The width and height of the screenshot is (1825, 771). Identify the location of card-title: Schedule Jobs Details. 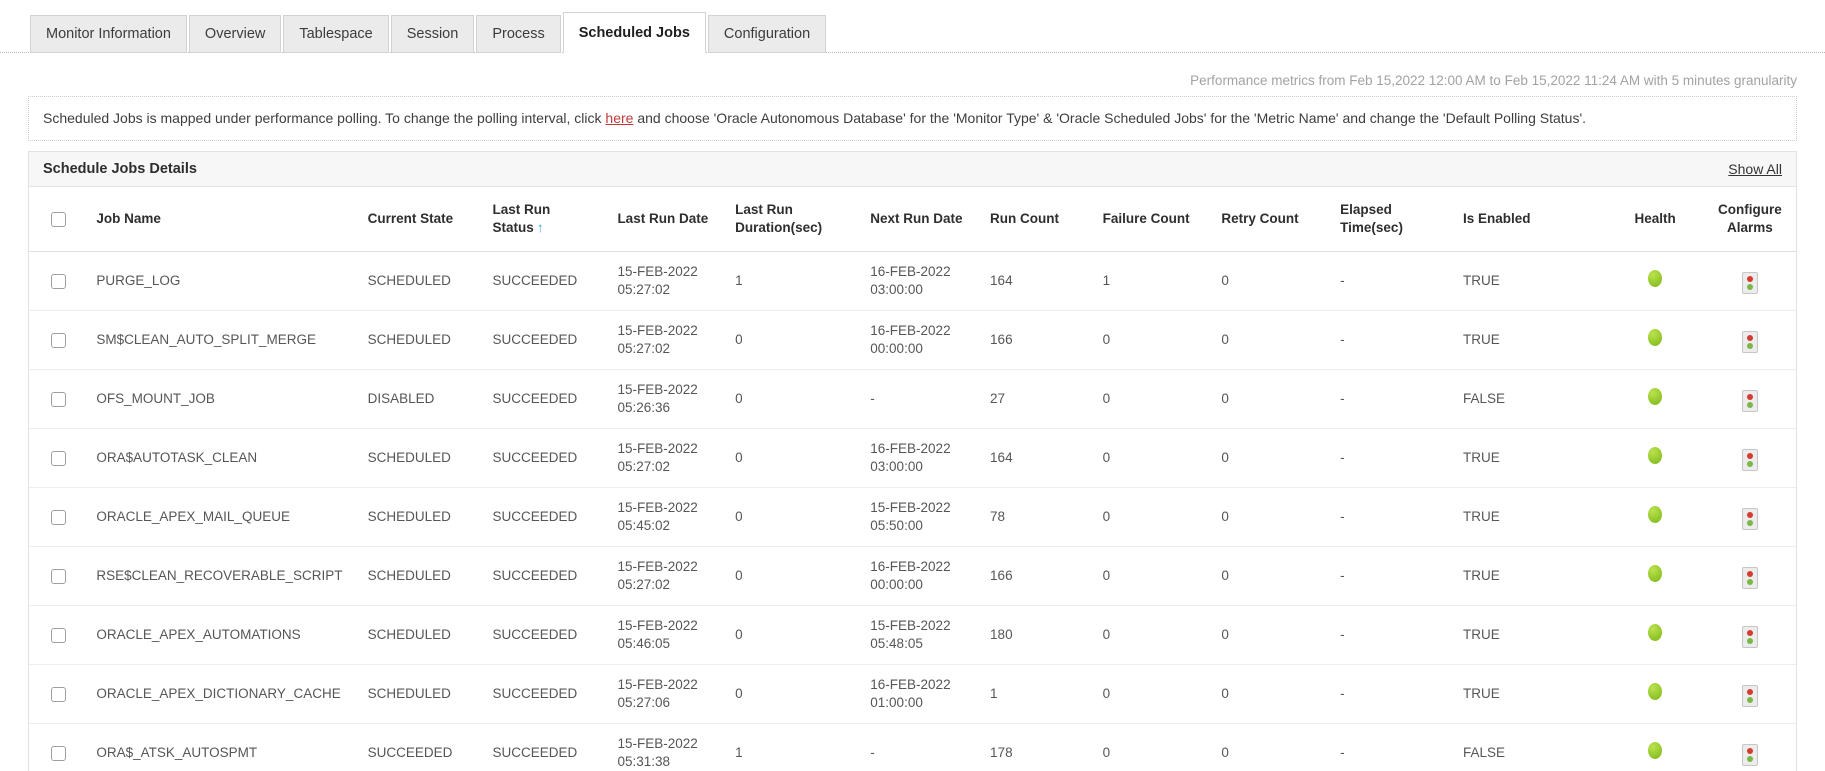
(120, 169).